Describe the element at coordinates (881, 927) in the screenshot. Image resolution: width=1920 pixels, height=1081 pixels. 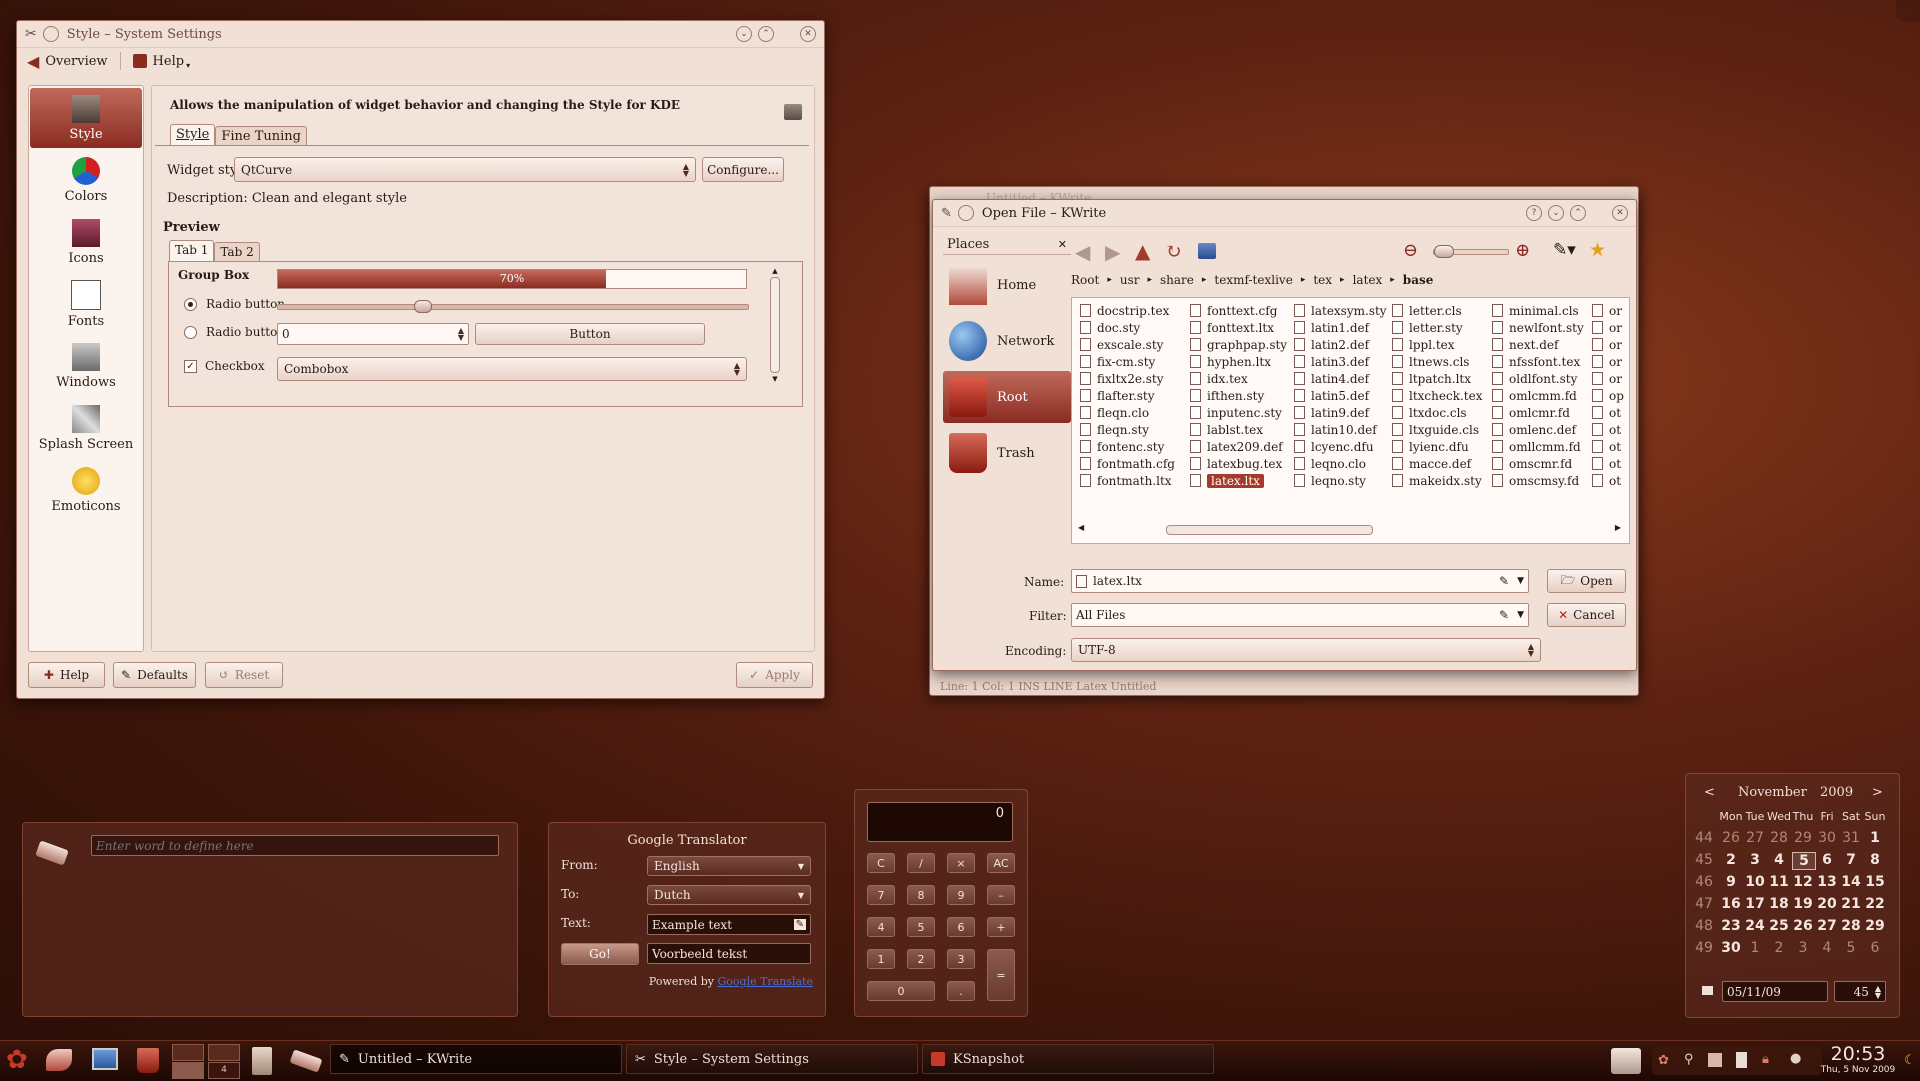
I see `calc-key: 4` at that location.